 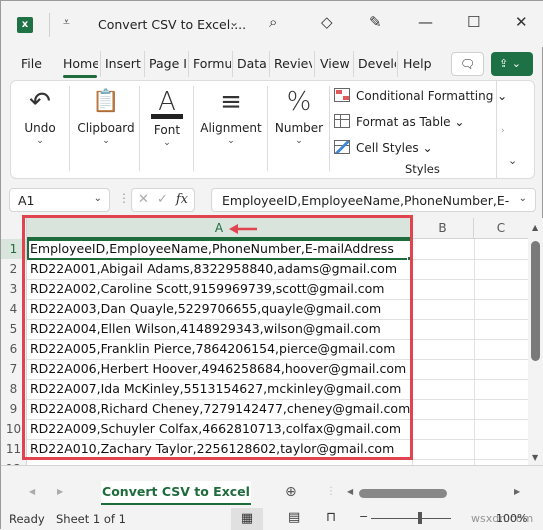 I want to click on zoom-slider-thumb, so click(x=420, y=518).